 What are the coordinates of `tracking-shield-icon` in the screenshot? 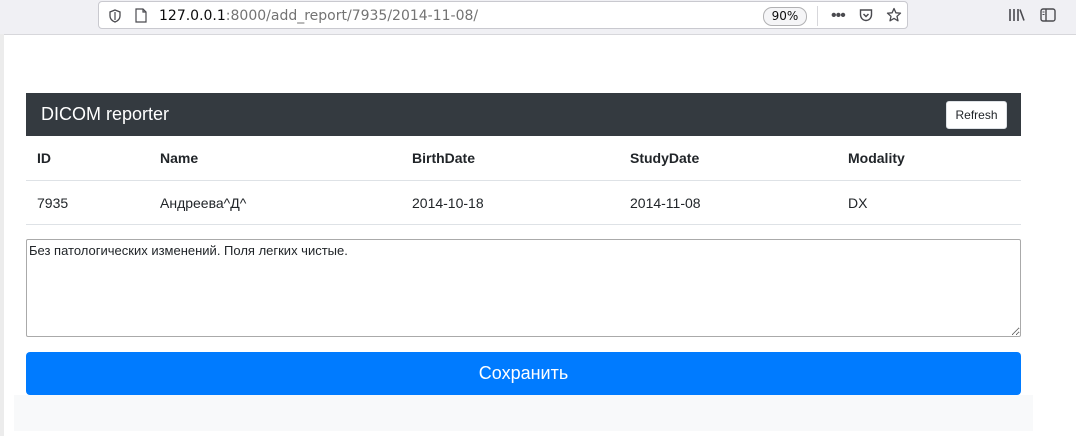 It's located at (115, 18).